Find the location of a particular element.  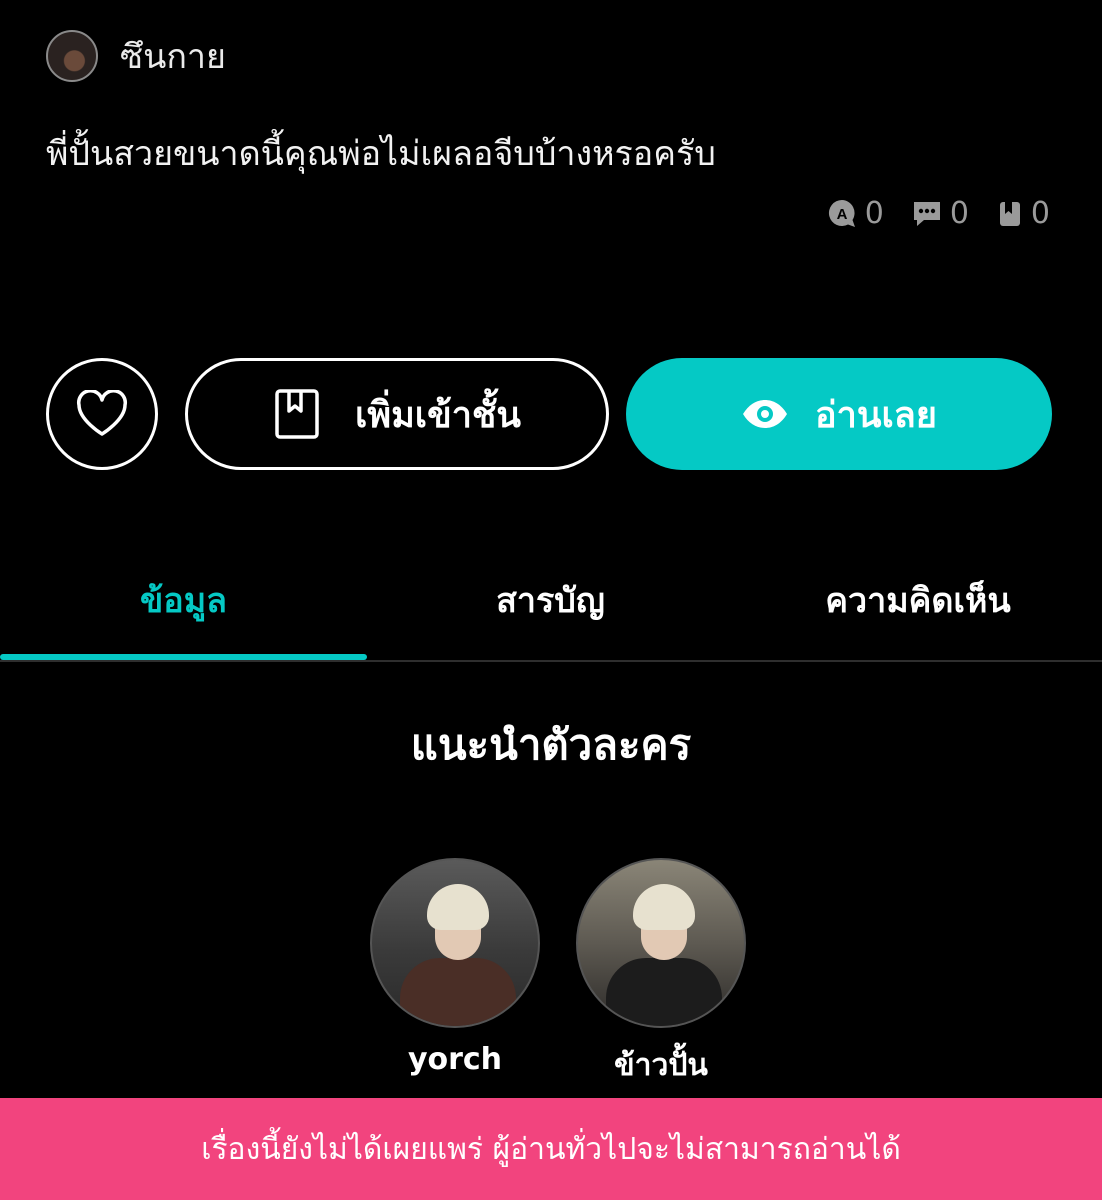

svg-text: A is located at coordinates (841, 214).